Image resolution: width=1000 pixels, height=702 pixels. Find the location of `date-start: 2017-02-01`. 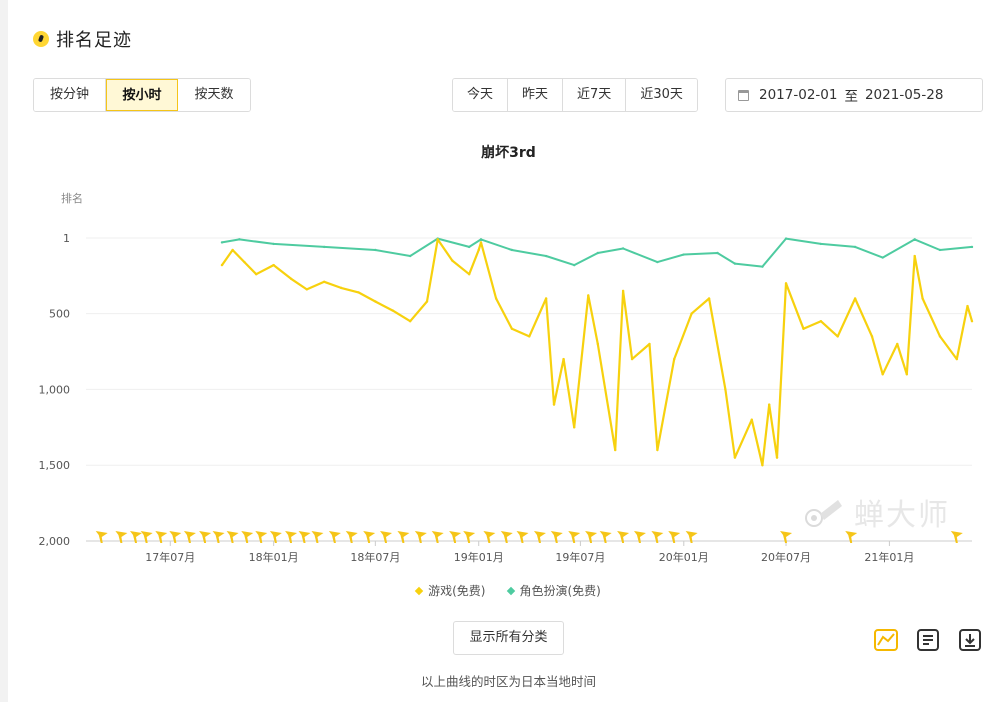

date-start: 2017-02-01 is located at coordinates (798, 95).